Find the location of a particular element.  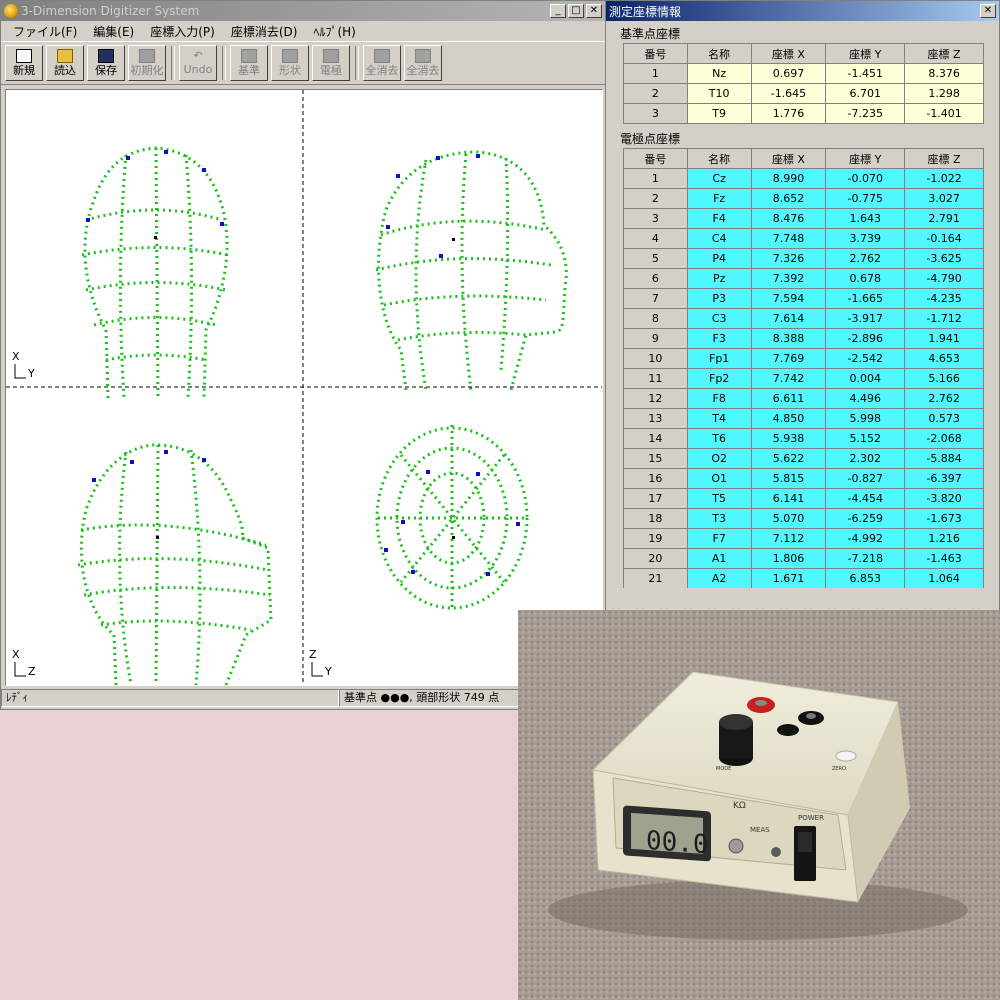

cell-x: 5.938 is located at coordinates (788, 438).